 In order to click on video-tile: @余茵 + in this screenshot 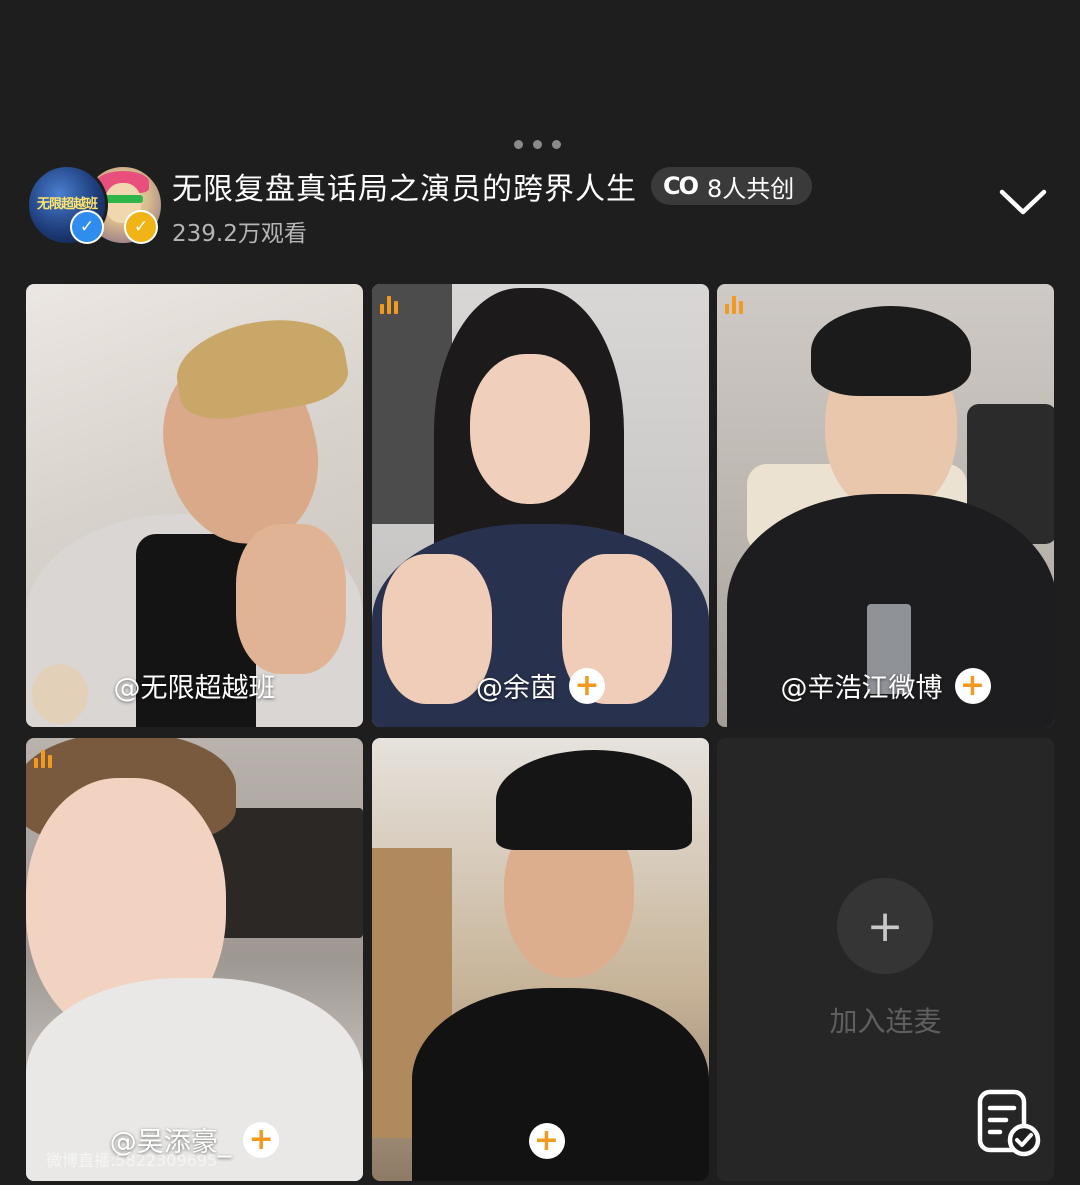, I will do `click(540, 505)`.